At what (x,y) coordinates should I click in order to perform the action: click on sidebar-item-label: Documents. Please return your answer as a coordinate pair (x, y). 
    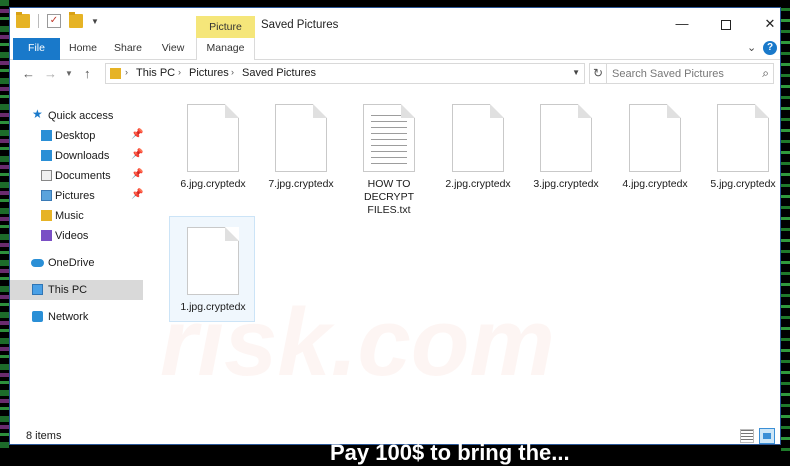
    Looking at the image, I should click on (83, 176).